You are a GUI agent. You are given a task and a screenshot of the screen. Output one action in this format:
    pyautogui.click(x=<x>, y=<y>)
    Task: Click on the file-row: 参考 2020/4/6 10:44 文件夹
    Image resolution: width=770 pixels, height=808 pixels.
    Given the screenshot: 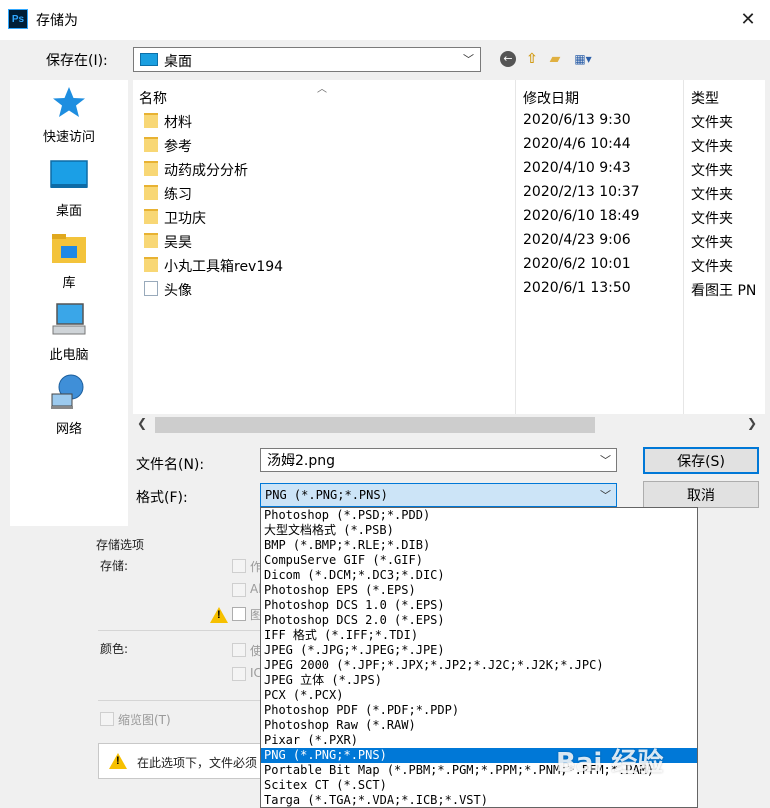 What is the action you would take?
    pyautogui.click(x=449, y=145)
    